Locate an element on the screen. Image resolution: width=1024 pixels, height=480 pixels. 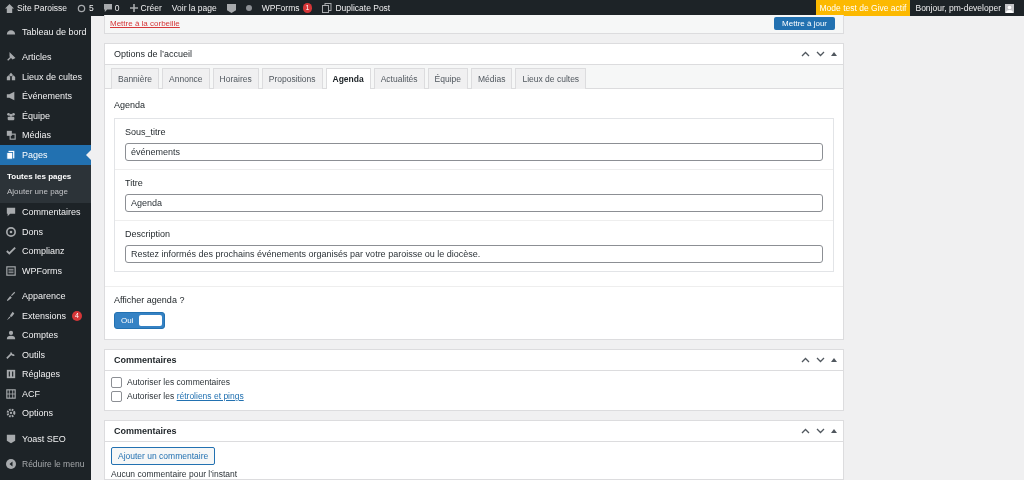
empty-comments-note: Aucun commentaire pour l’instant is located at coordinates (175, 473).